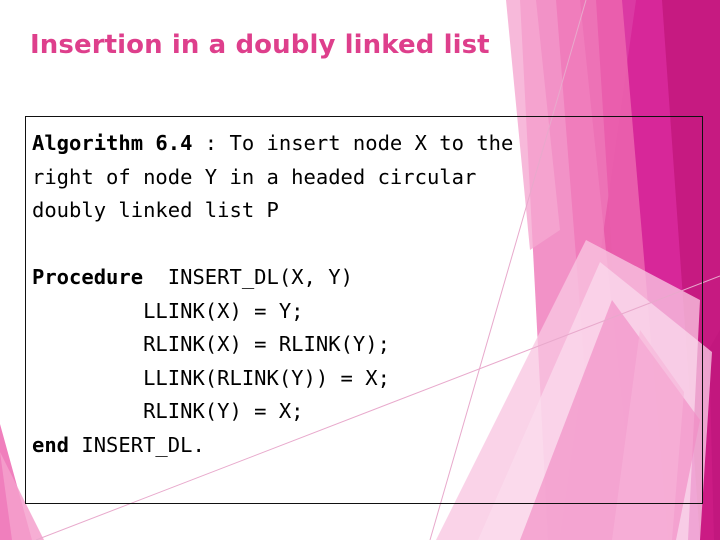 This screenshot has height=540, width=720. Describe the element at coordinates (51, 444) in the screenshot. I see `line-9-keyword: end` at that location.